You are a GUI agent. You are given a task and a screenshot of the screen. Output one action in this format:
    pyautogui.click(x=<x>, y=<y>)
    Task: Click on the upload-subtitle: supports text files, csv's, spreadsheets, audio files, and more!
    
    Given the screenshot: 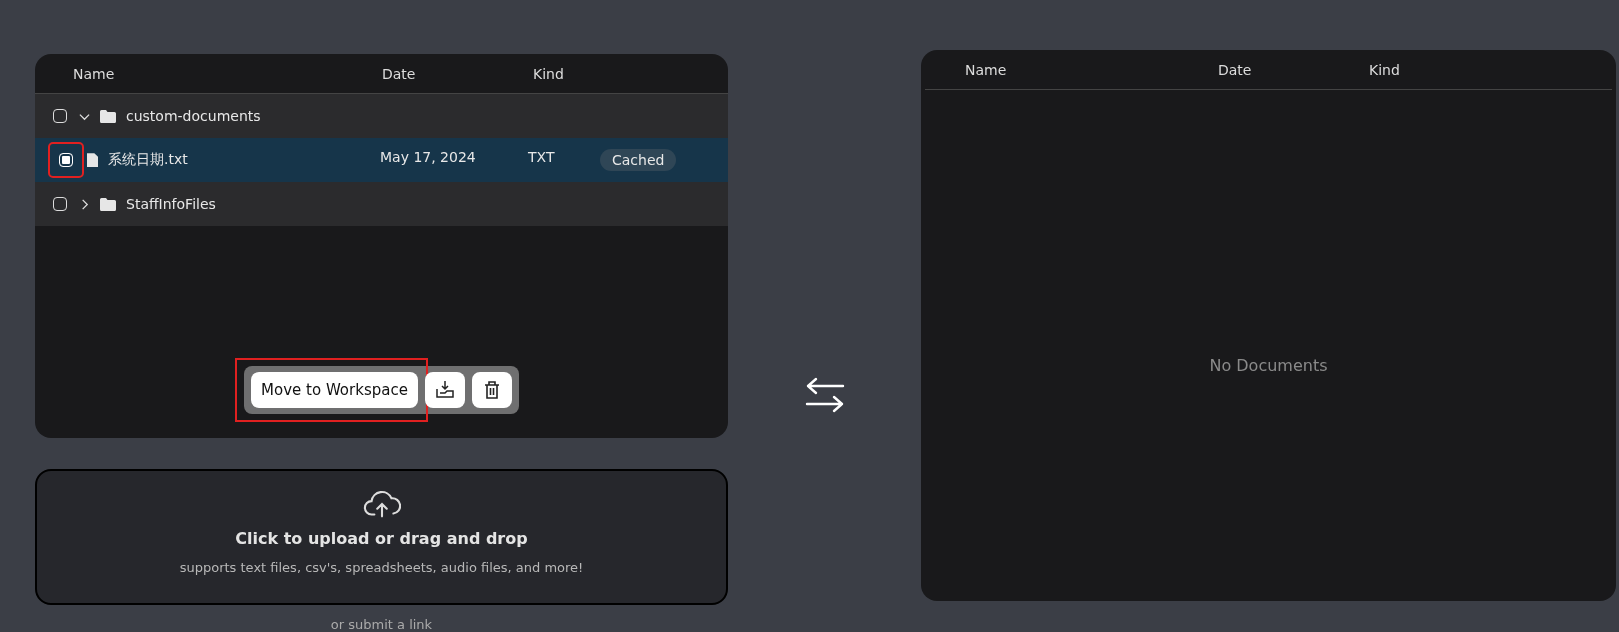 What is the action you would take?
    pyautogui.click(x=381, y=567)
    